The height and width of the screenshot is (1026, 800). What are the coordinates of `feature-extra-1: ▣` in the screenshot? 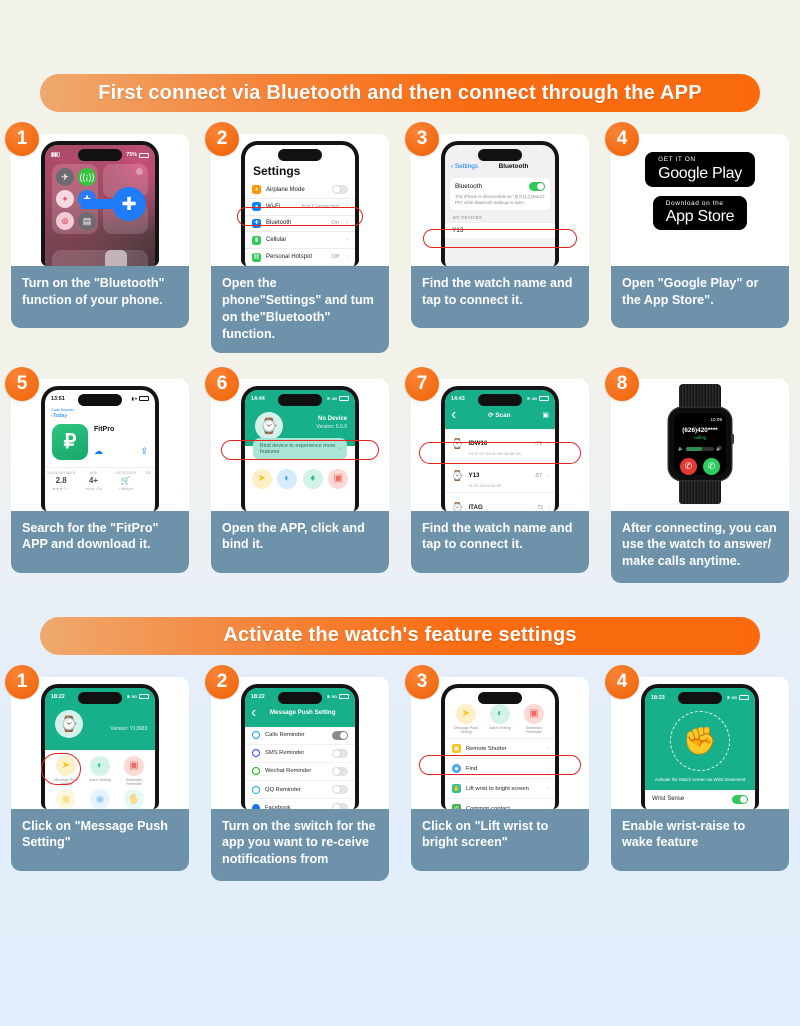 It's located at (66, 799).